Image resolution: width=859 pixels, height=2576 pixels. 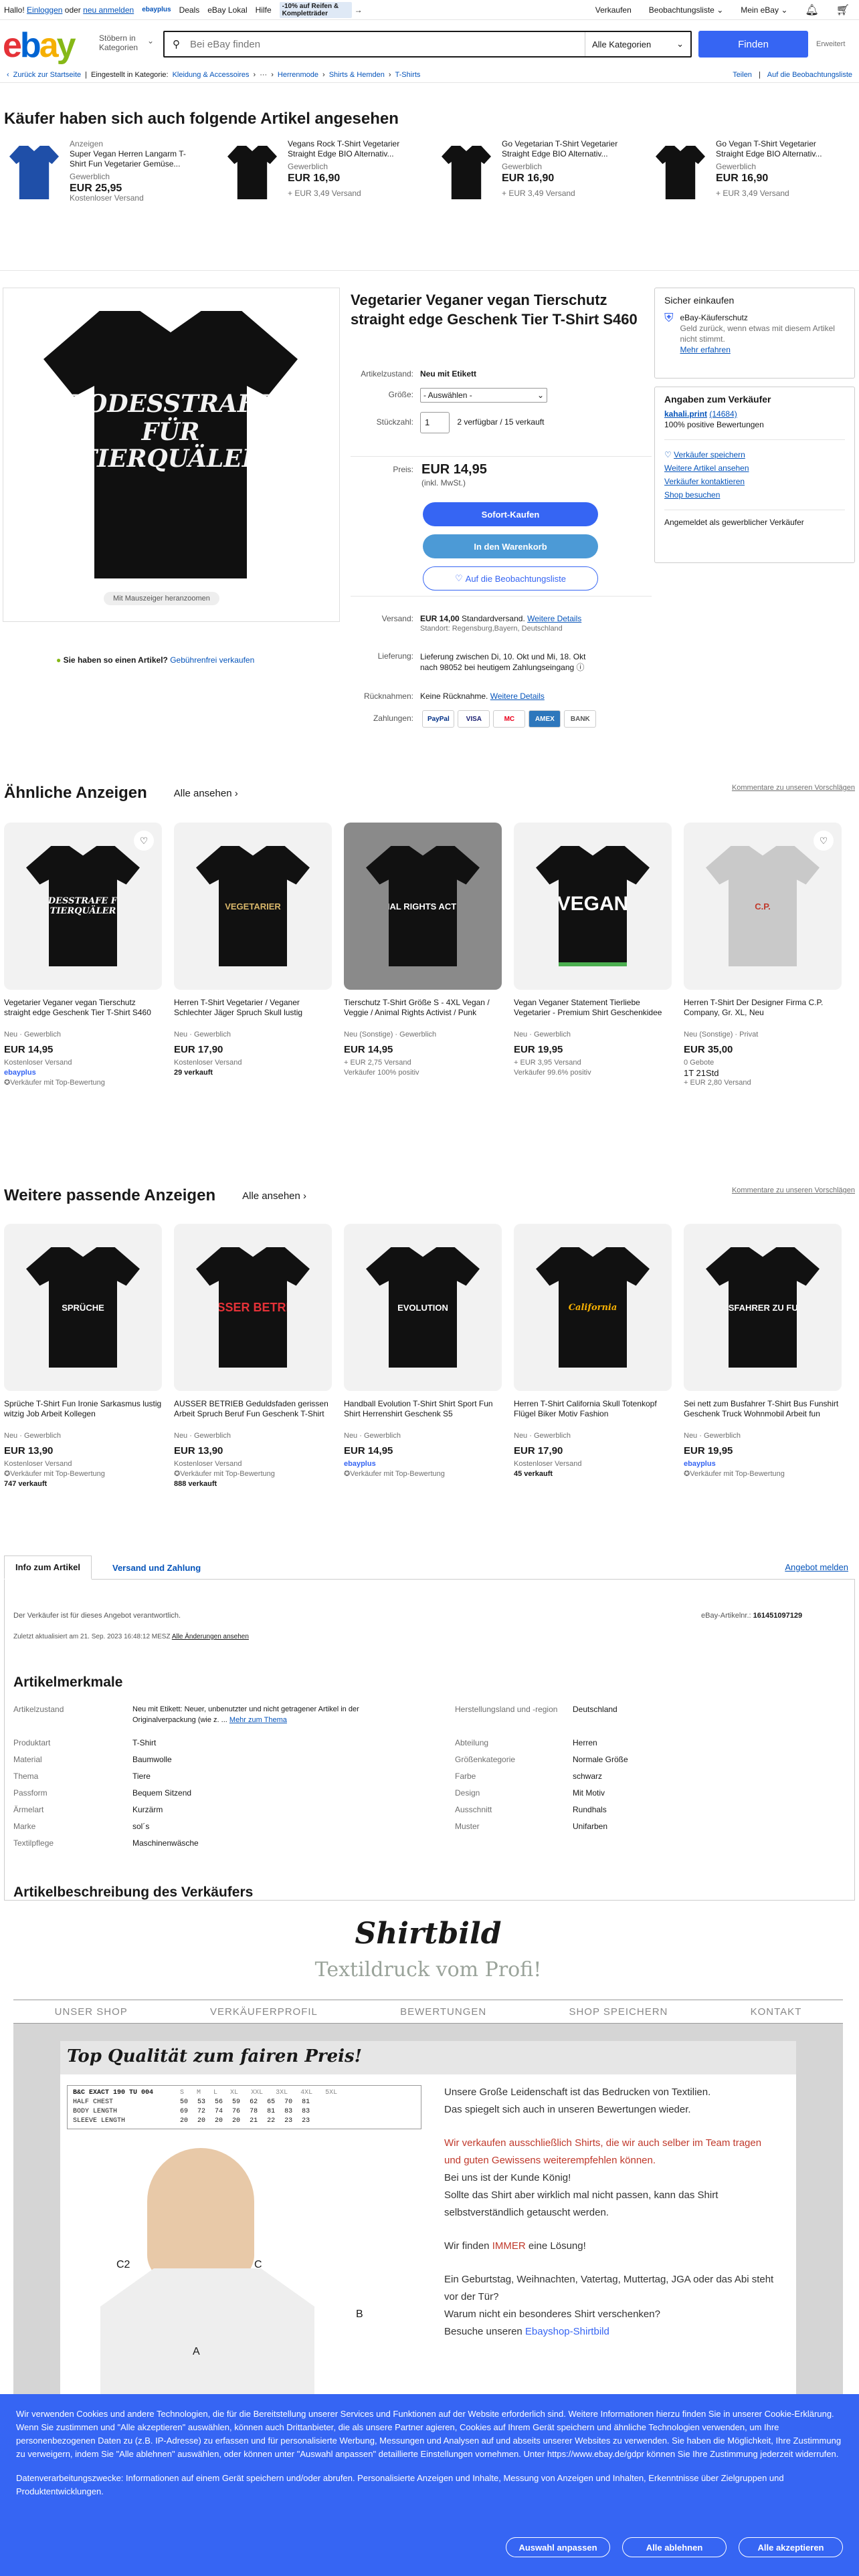 I want to click on crumb-3: Shirts & Hemden, so click(x=357, y=75).